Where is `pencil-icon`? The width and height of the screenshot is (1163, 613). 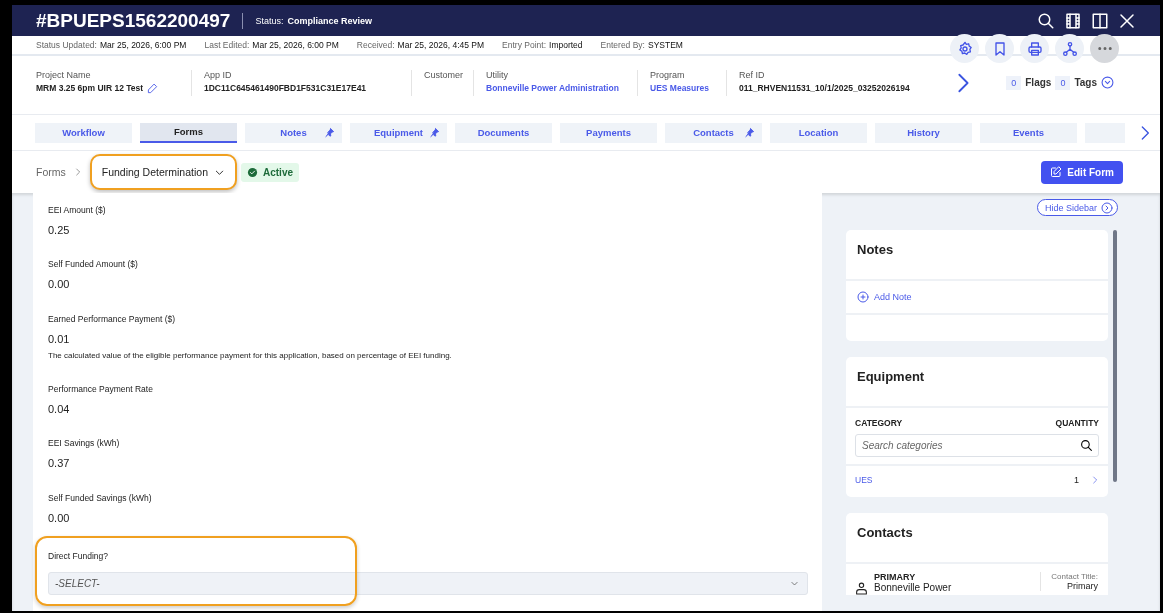 pencil-icon is located at coordinates (153, 88).